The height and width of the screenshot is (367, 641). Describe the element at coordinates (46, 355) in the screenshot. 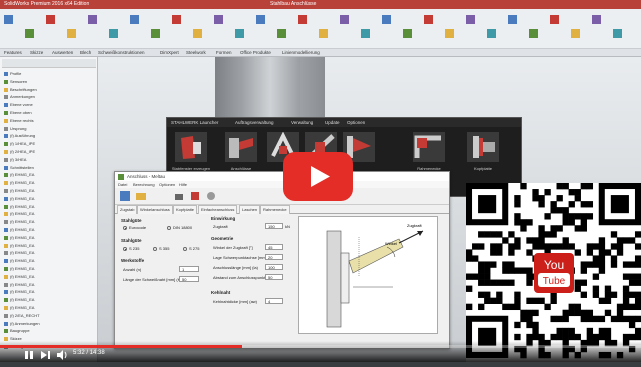

I see `next-icon` at that location.